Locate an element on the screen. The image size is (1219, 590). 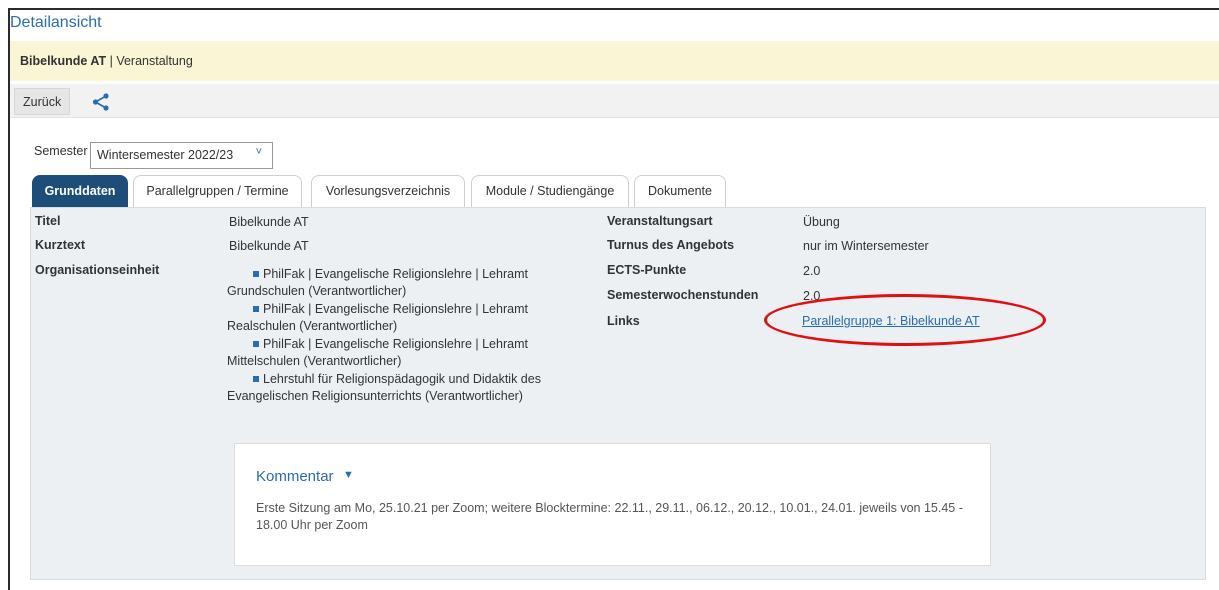
veranstaltungsart-label: Veranstaltungsart is located at coordinates (660, 221).